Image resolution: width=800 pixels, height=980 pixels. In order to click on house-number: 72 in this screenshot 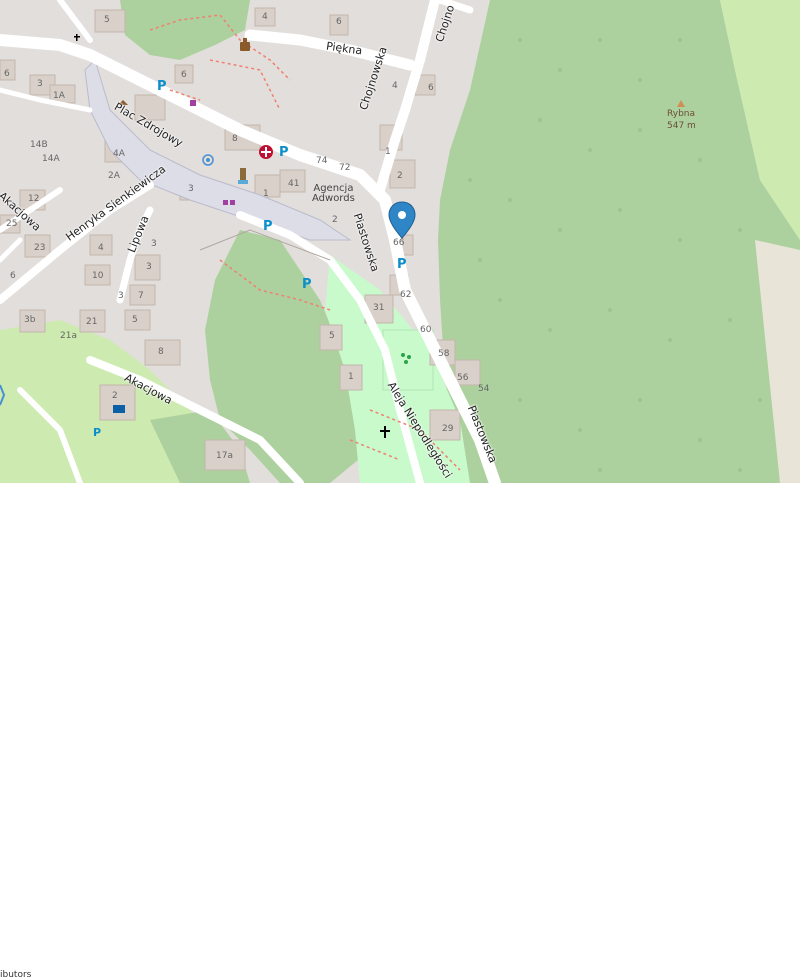, I will do `click(345, 168)`.